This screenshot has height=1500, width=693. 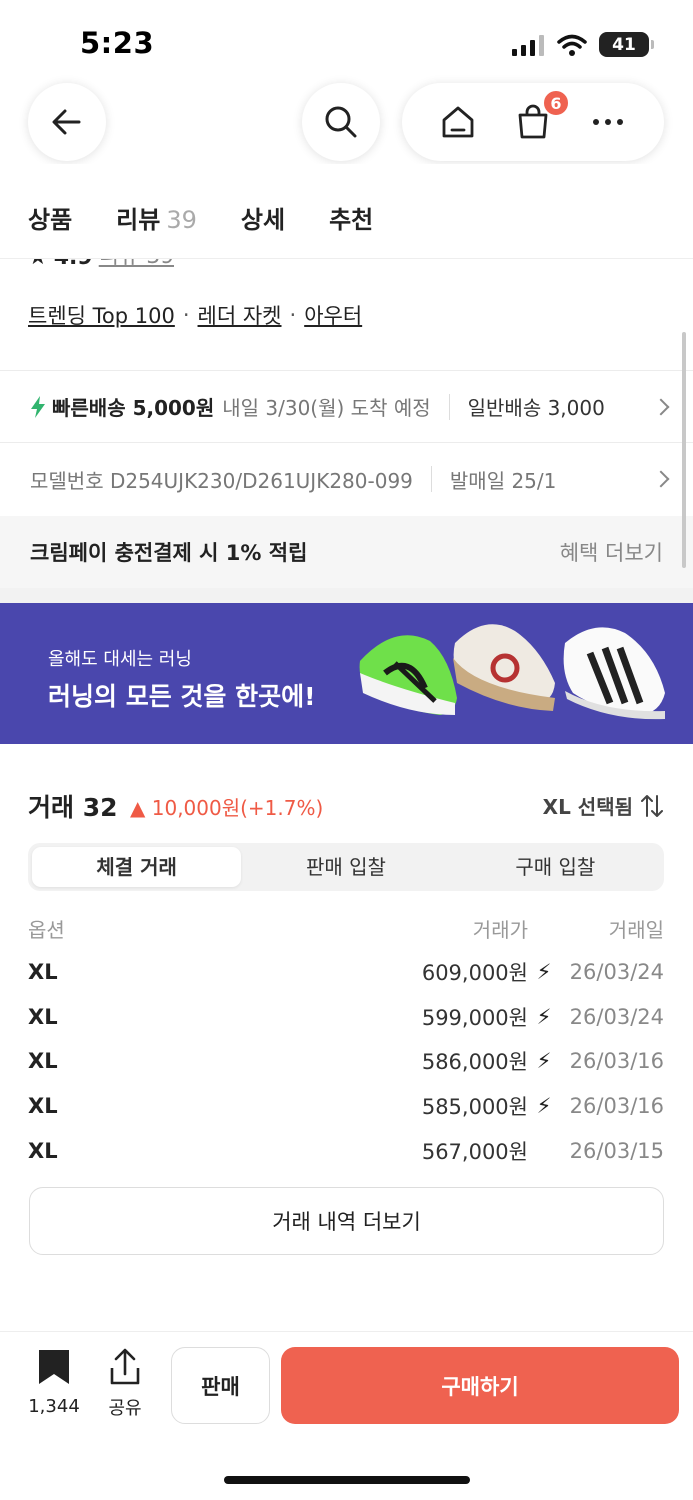 I want to click on segment-sell-bids: 판매 입찰, so click(x=345, y=867).